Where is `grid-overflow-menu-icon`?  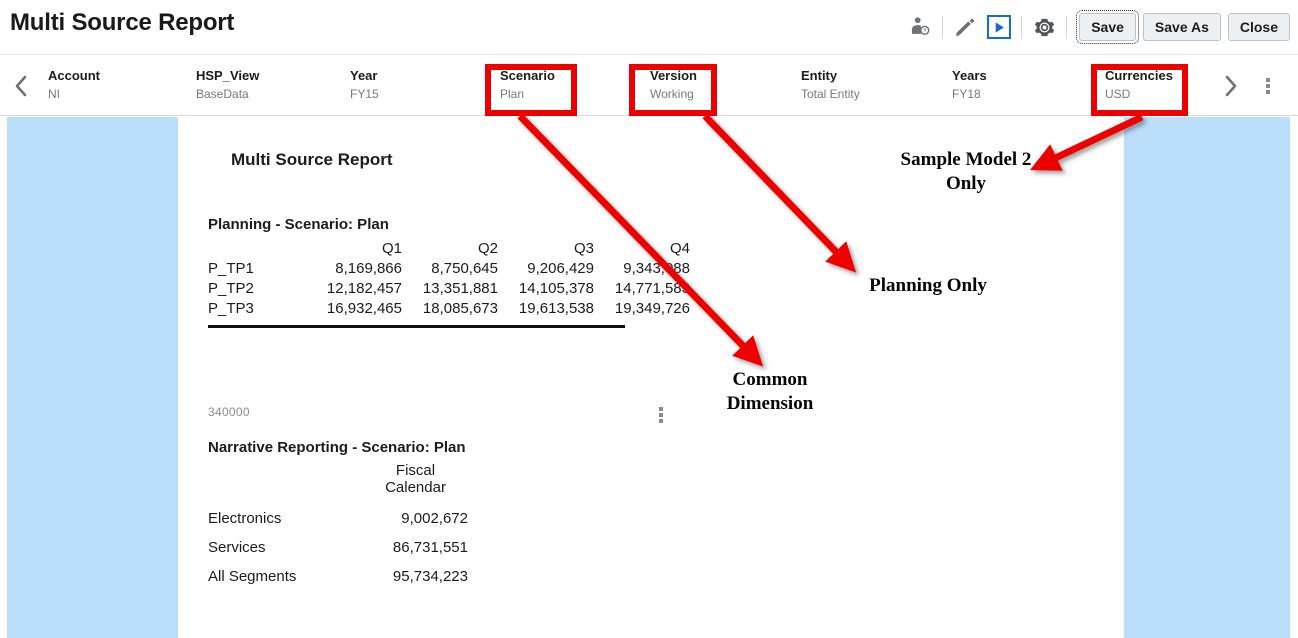
grid-overflow-menu-icon is located at coordinates (661, 415).